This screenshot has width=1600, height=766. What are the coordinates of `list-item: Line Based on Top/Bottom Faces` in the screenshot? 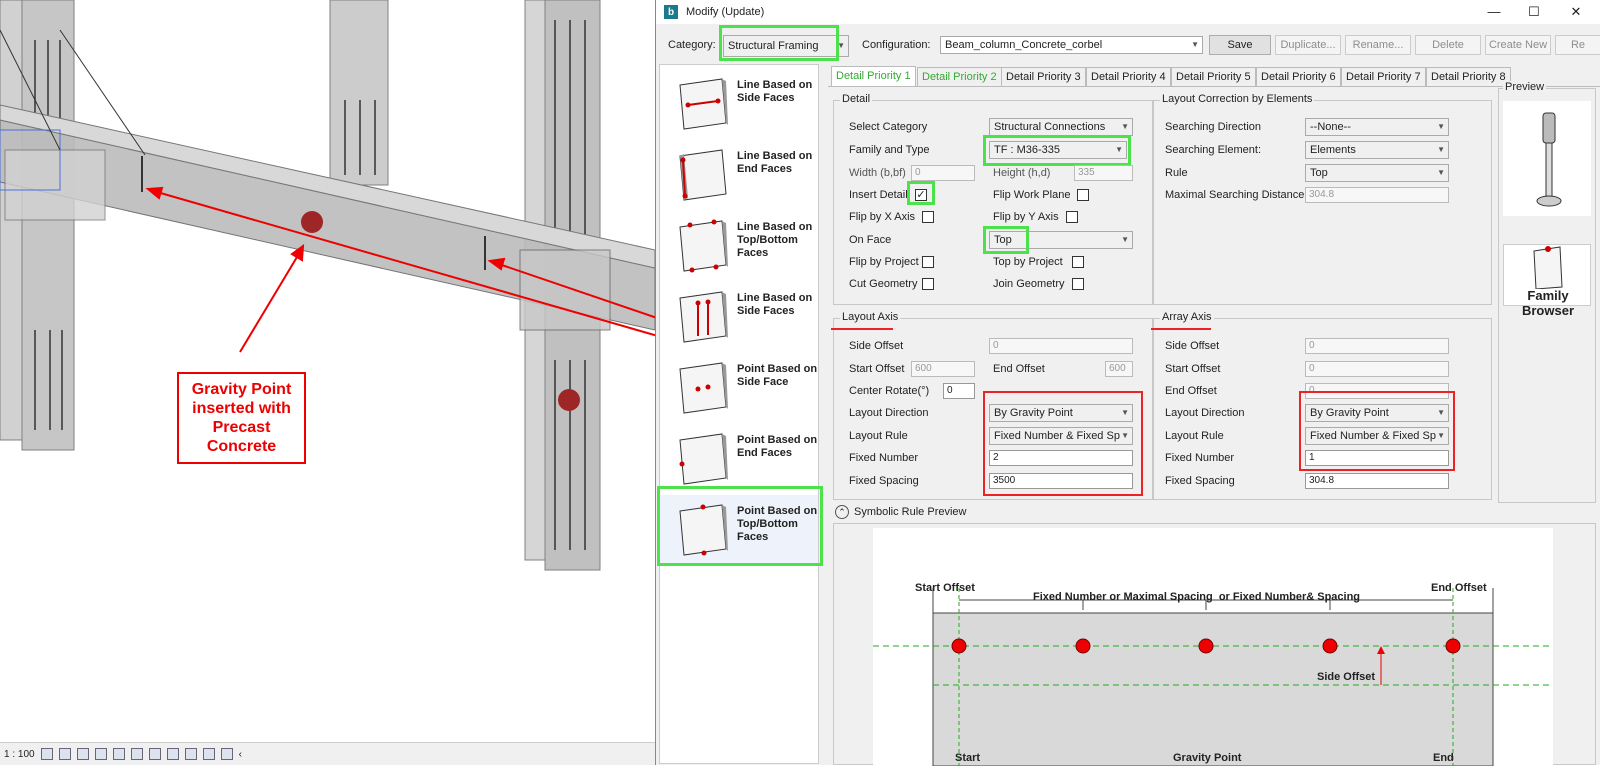 It's located at (739, 245).